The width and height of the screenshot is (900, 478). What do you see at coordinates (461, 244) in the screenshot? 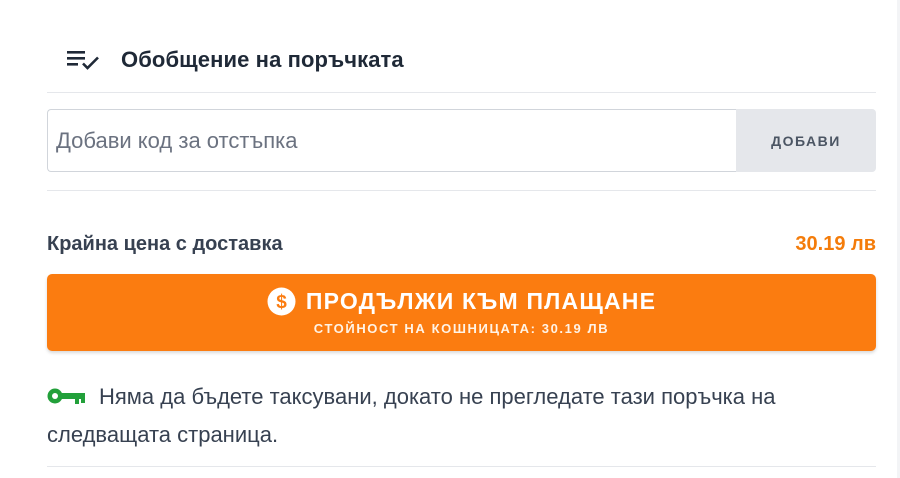
I see `total-row: Крайна цена с доставка 30.19 лв` at bounding box center [461, 244].